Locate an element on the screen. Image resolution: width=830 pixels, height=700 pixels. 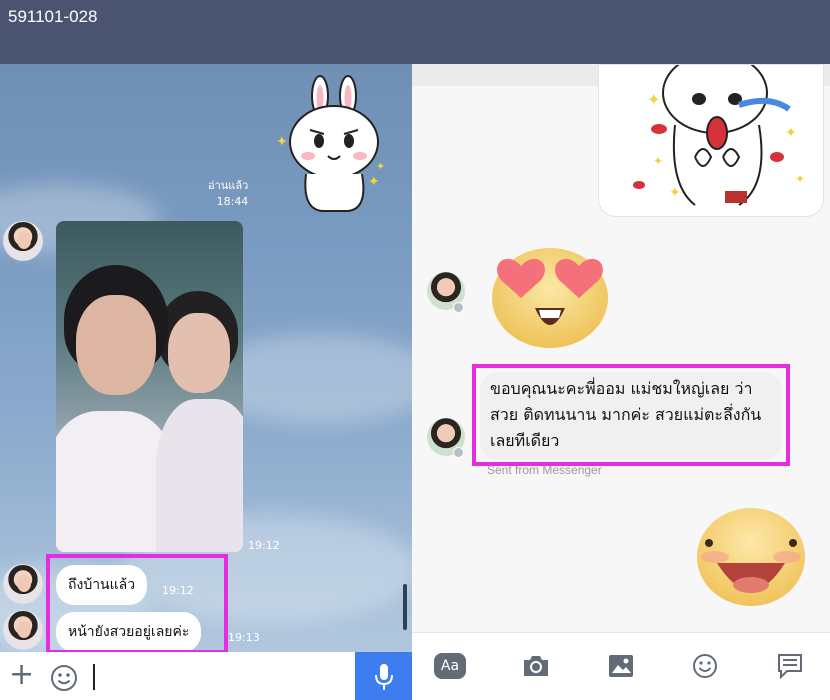
camera-icon is located at coordinates (536, 666).